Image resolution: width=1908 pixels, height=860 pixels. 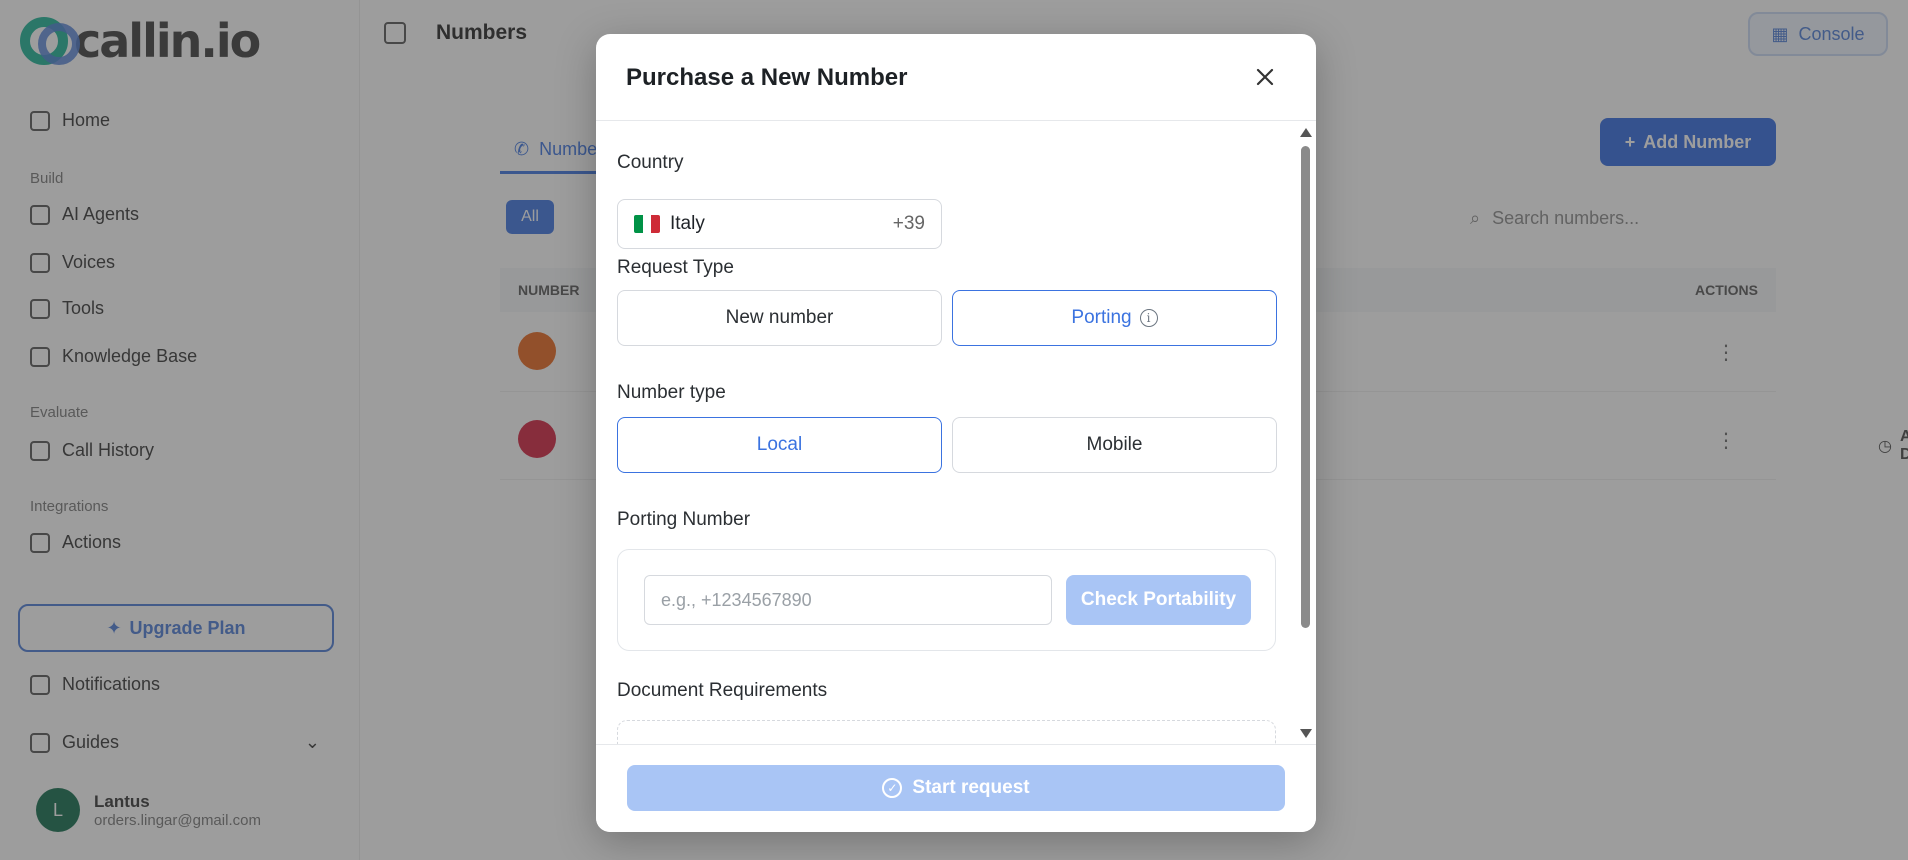 I want to click on close-icon, so click(x=1265, y=77).